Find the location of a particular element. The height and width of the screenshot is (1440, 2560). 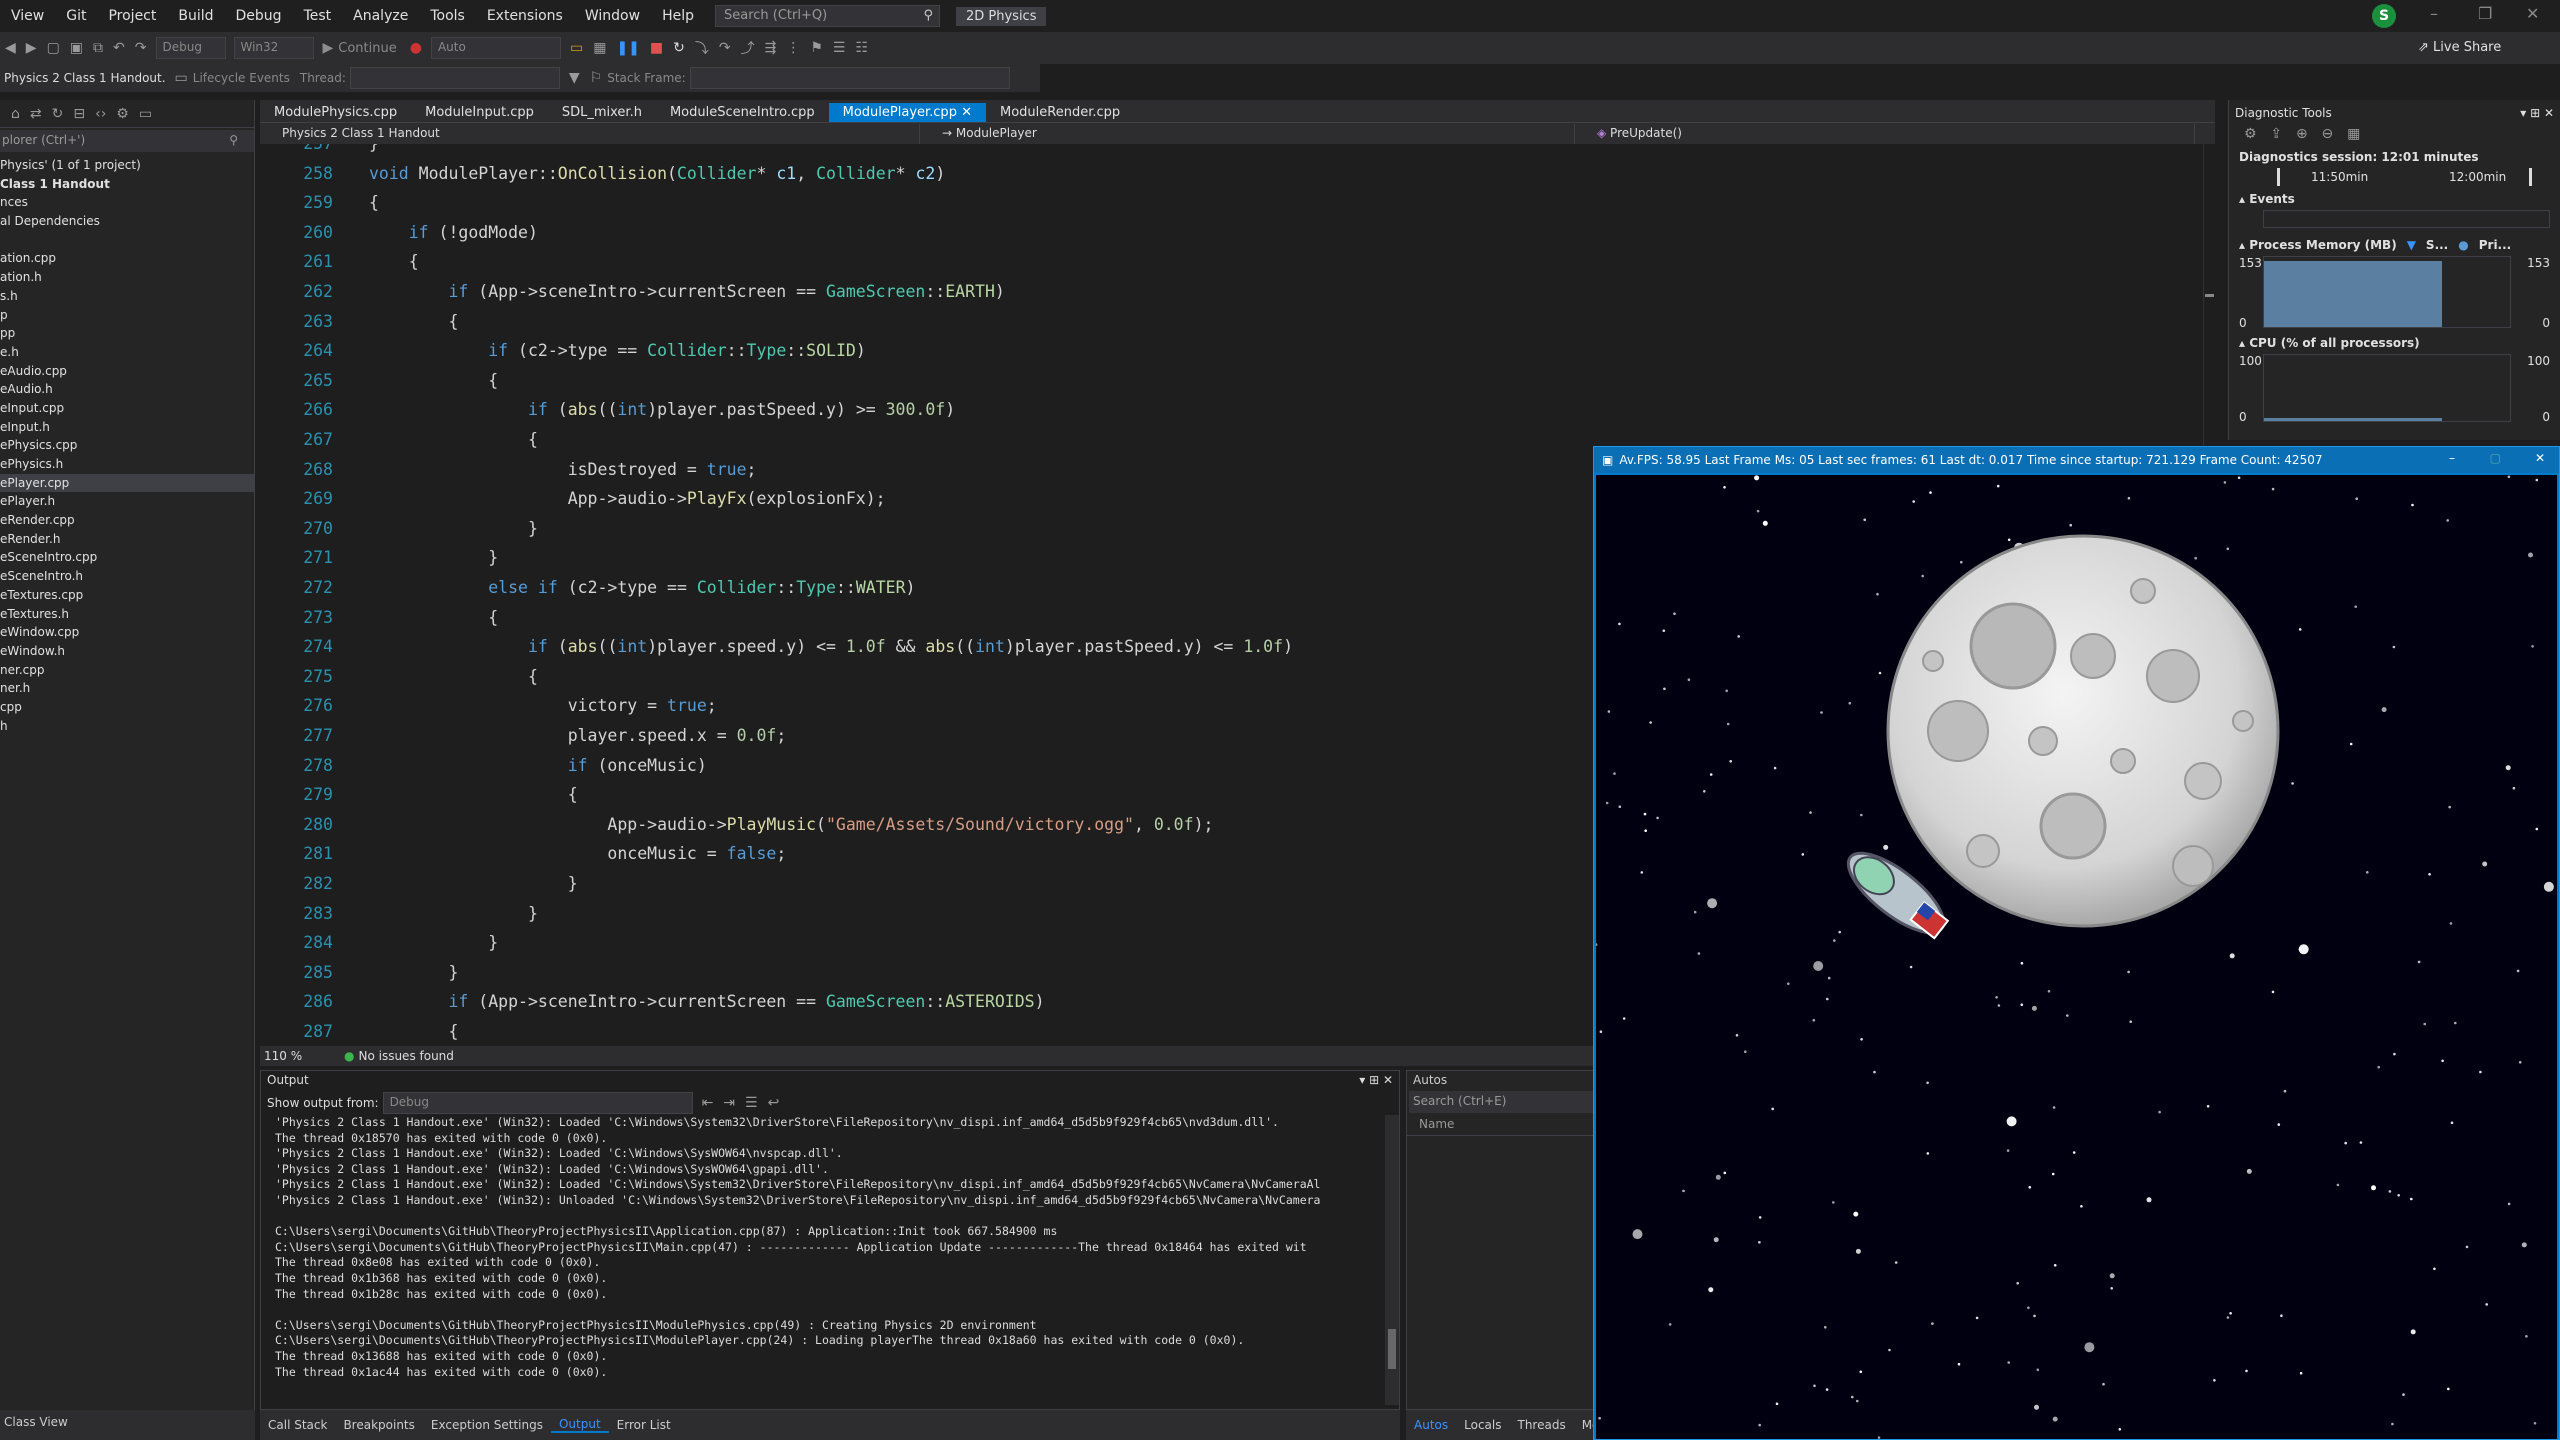

minimize-icon: – is located at coordinates (2434, 13).